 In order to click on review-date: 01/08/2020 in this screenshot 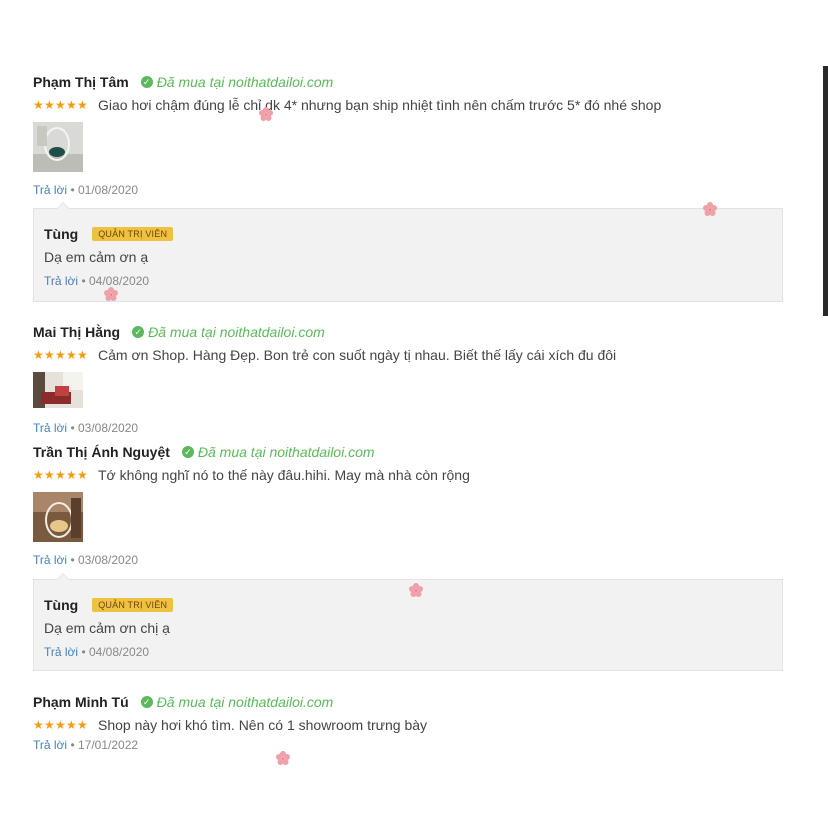, I will do `click(108, 190)`.